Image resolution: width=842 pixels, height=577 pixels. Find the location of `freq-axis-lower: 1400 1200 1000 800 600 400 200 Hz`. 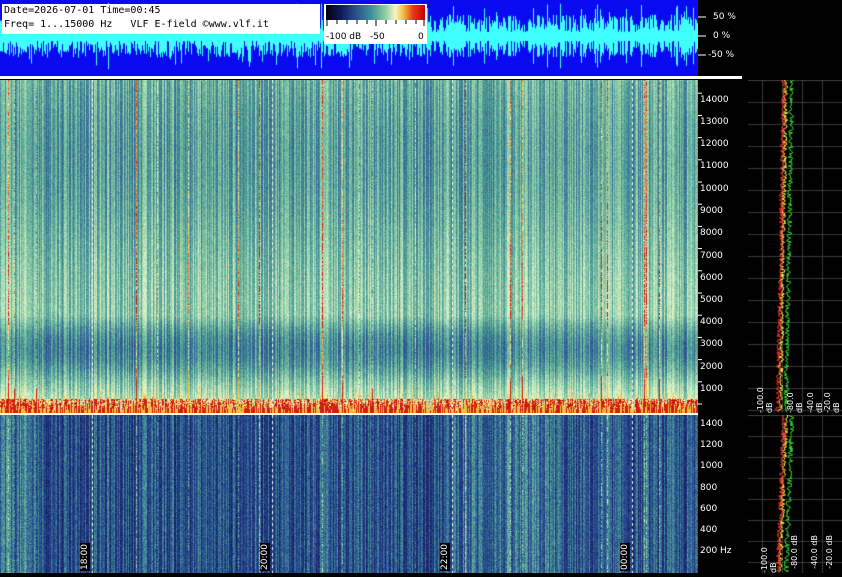

freq-axis-lower: 1400 1200 1000 800 600 400 200 Hz is located at coordinates (723, 494).